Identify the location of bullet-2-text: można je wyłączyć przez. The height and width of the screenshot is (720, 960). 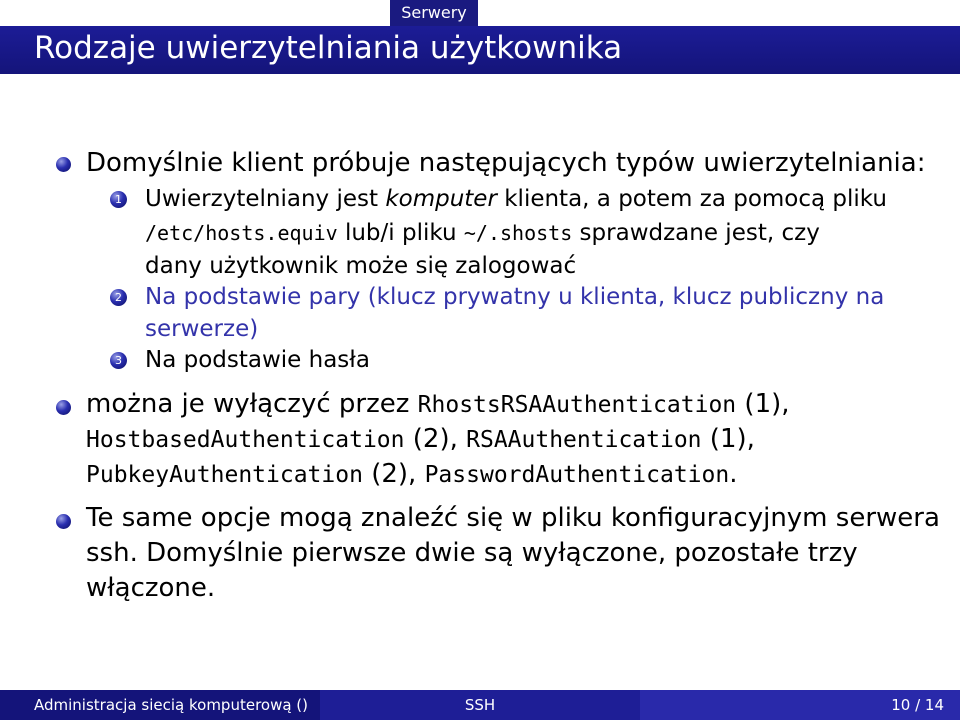
(252, 404).